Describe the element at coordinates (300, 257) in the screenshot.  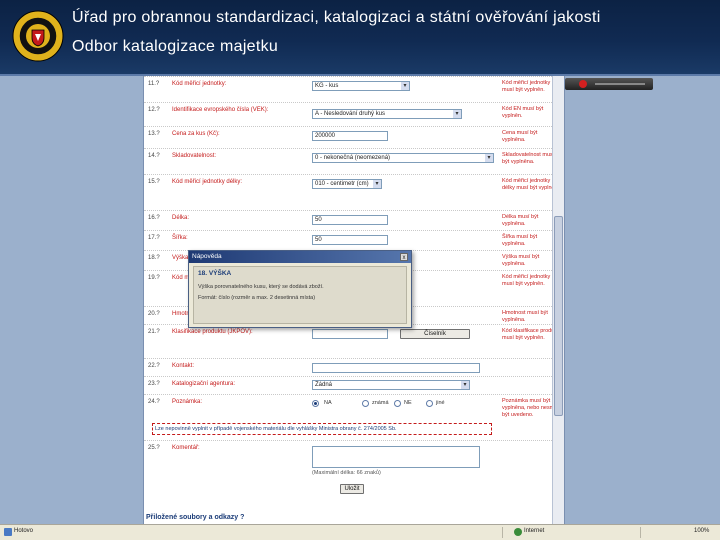
I see `popup-titlebar: Nápověda x` at that location.